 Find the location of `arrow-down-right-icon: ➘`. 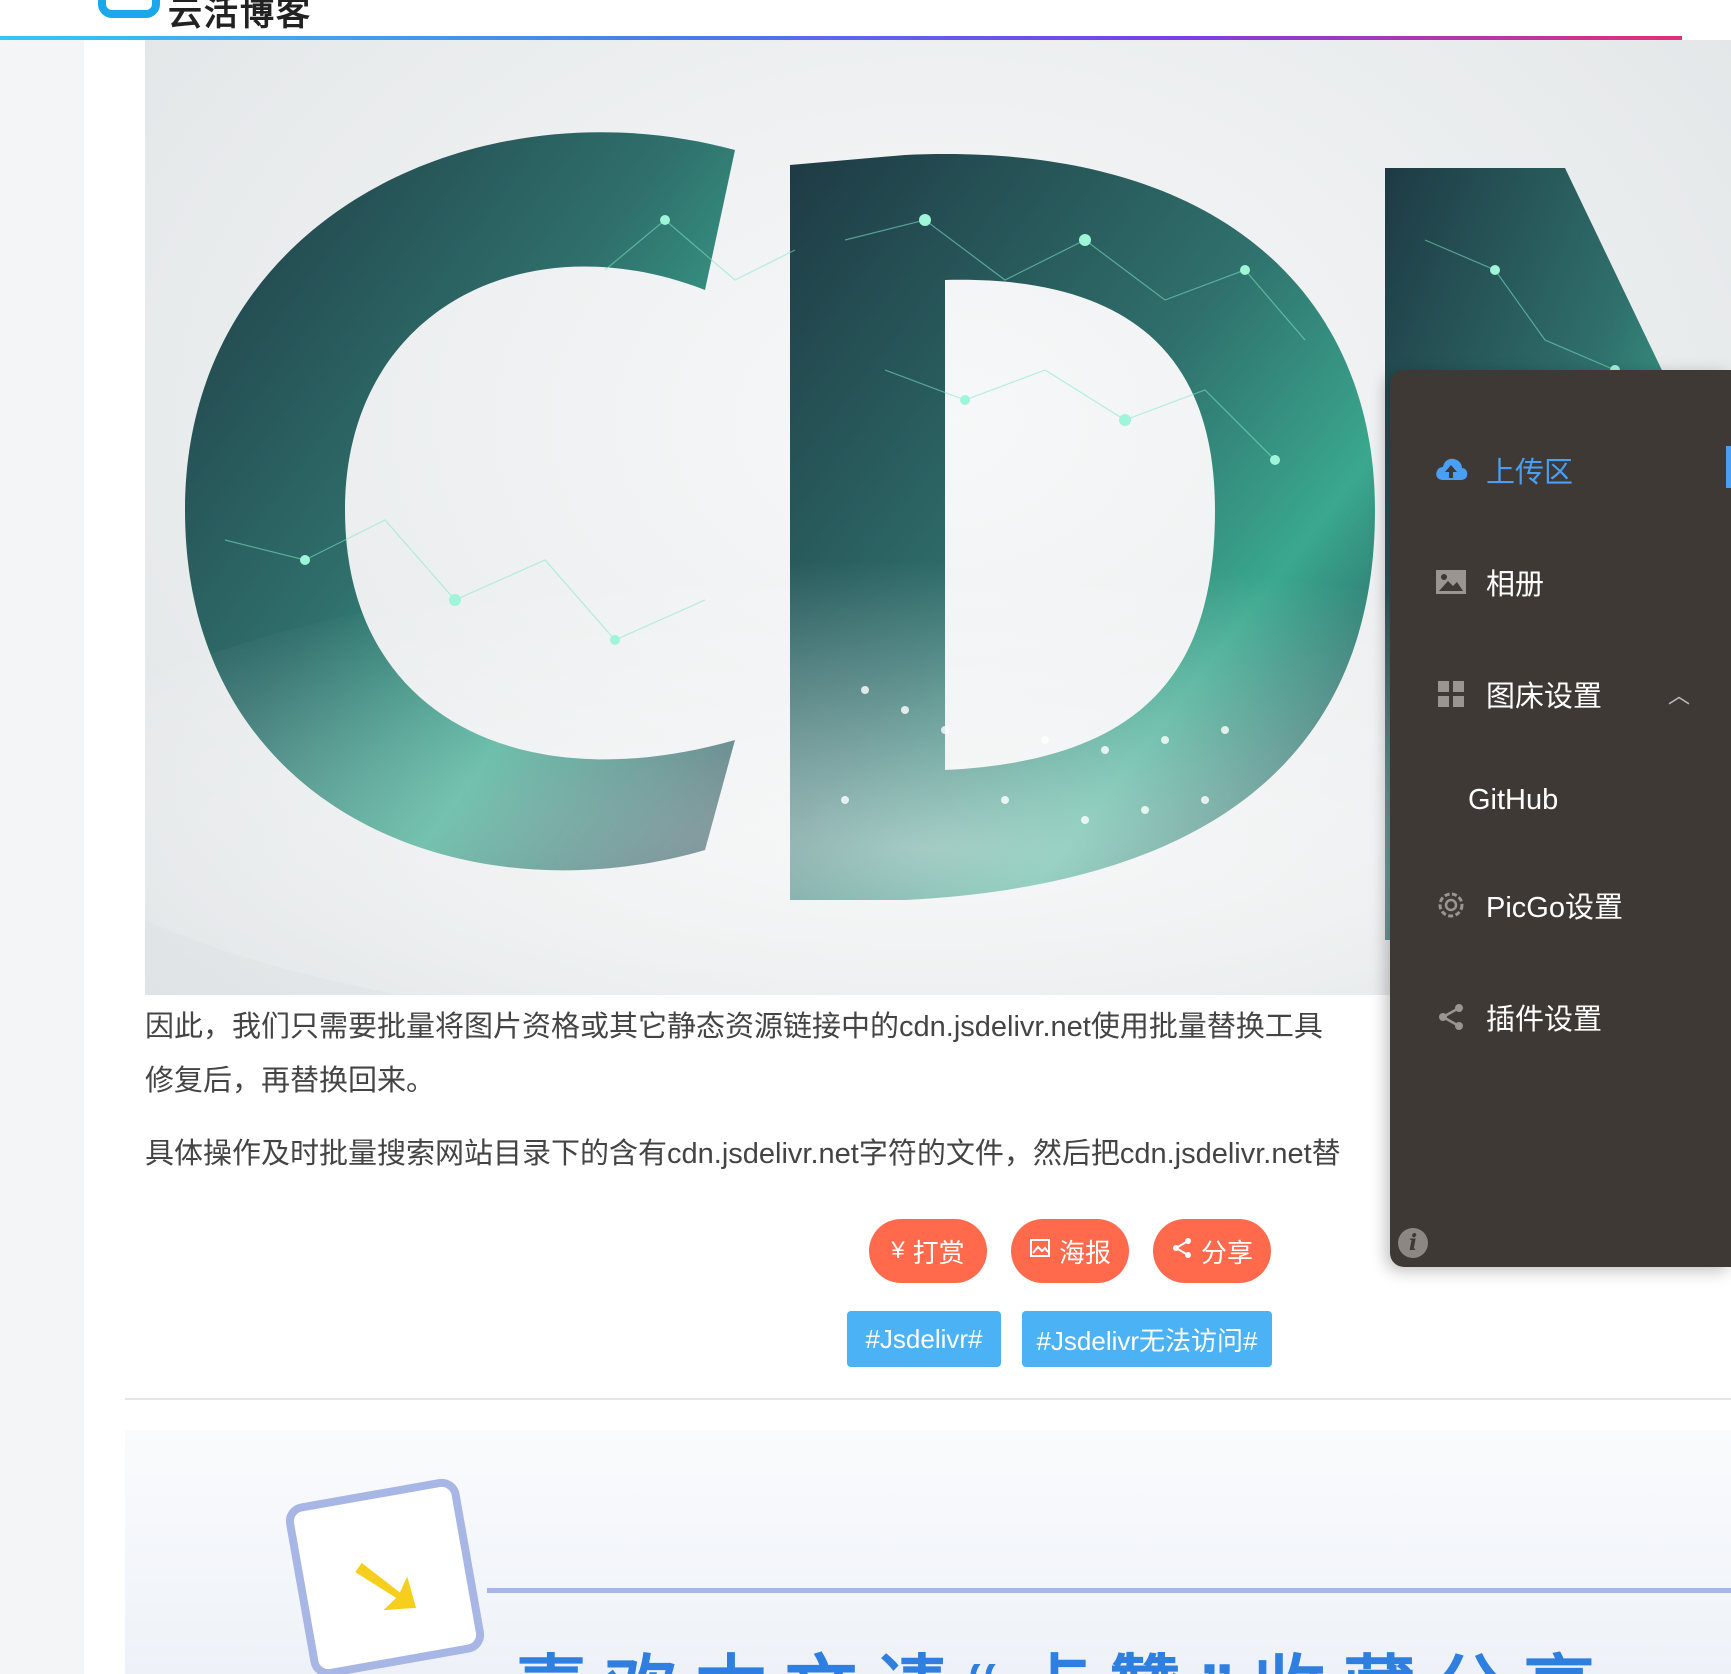

arrow-down-right-icon: ➘ is located at coordinates (386, 1585).